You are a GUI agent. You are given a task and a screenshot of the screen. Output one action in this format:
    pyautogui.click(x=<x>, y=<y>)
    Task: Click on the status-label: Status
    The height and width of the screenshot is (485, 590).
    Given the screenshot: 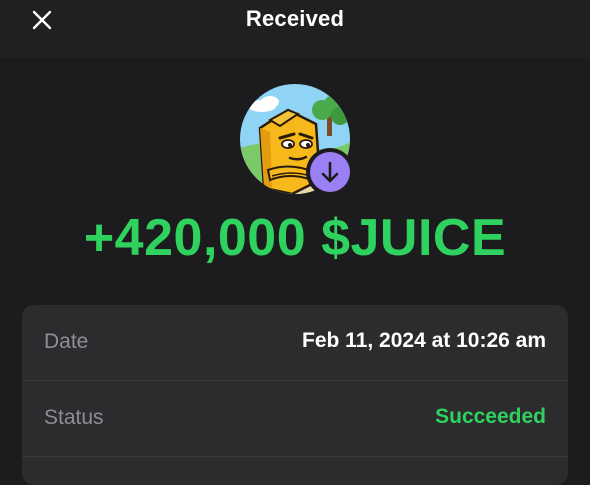 What is the action you would take?
    pyautogui.click(x=74, y=417)
    